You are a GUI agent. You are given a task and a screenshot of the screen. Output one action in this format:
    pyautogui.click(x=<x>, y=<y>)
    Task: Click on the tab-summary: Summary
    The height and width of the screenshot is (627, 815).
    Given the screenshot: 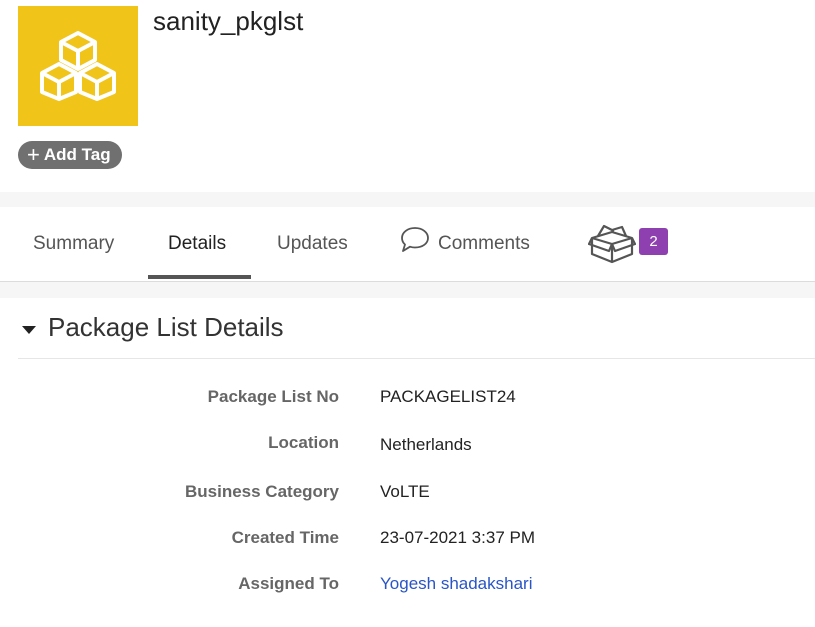 What is the action you would take?
    pyautogui.click(x=73, y=243)
    